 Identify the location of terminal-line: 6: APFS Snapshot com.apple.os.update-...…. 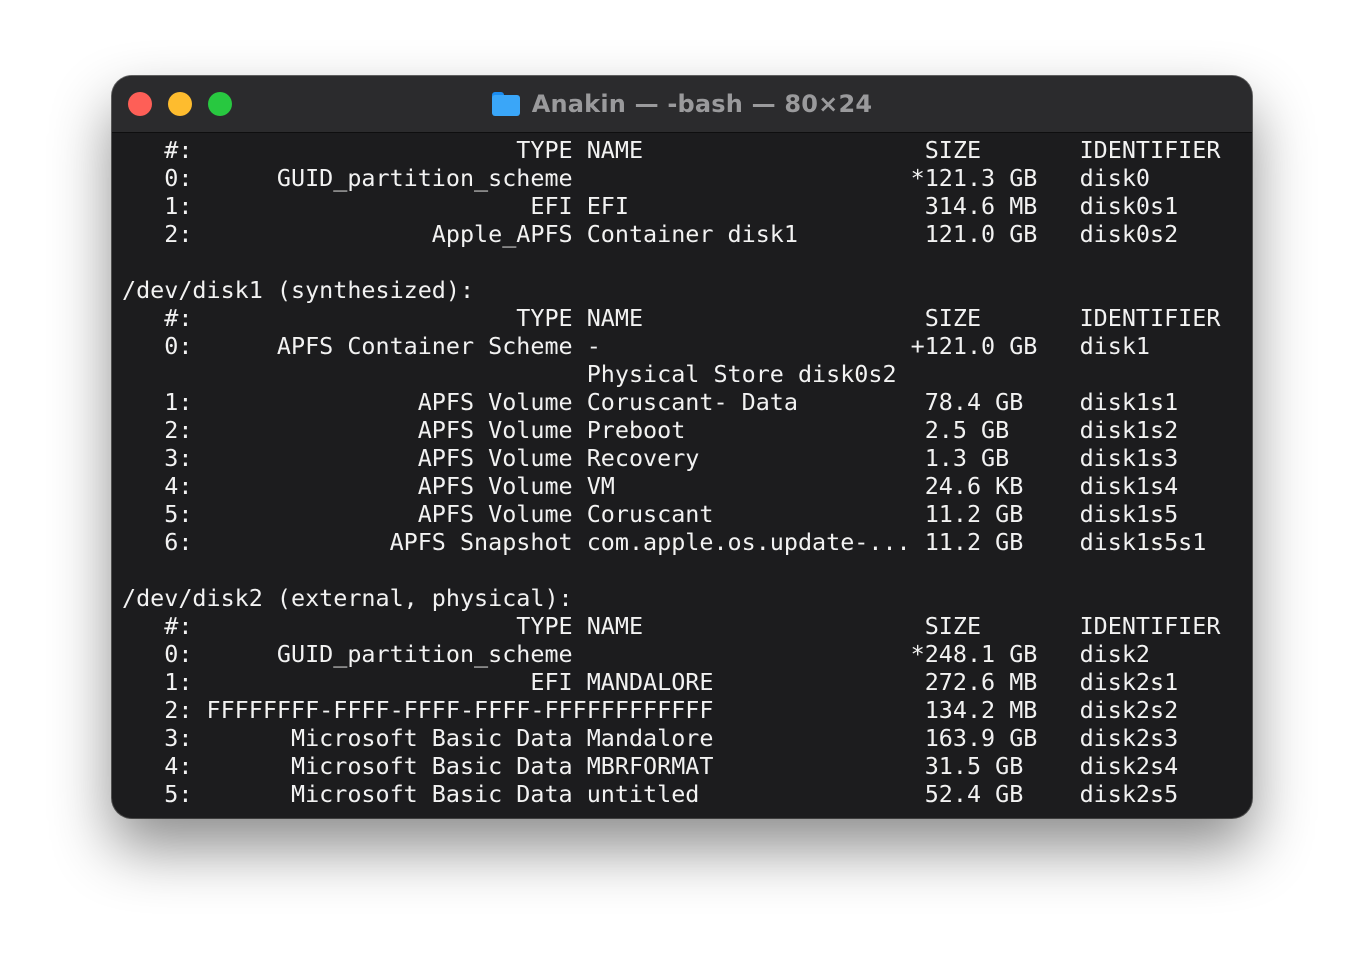
(664, 542).